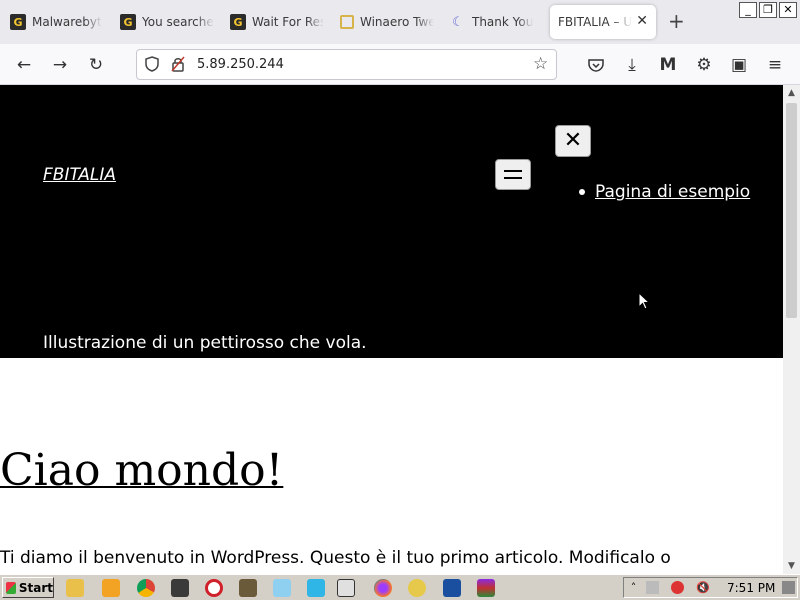  Describe the element at coordinates (180, 588) in the screenshot. I see `app-box-icon` at that location.